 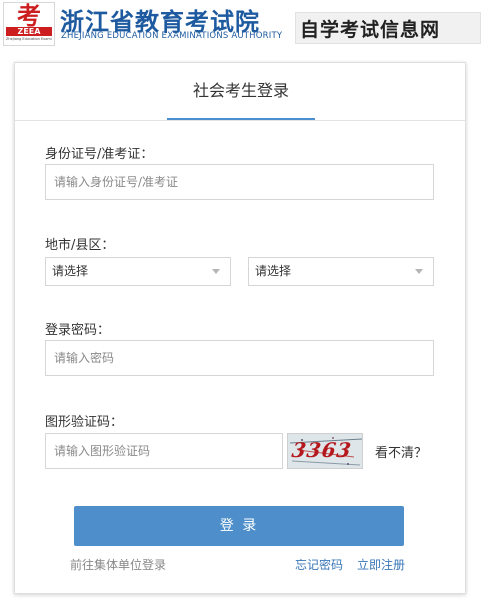 What do you see at coordinates (118, 564) in the screenshot?
I see `group-login-link: 前往集体单位登录` at bounding box center [118, 564].